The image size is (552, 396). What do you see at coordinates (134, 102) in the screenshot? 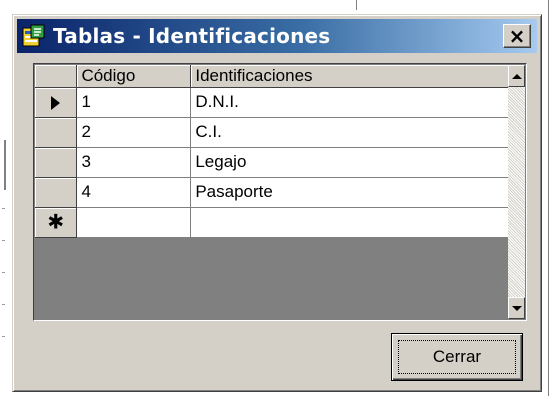
I see `cell-codigo: 1` at bounding box center [134, 102].